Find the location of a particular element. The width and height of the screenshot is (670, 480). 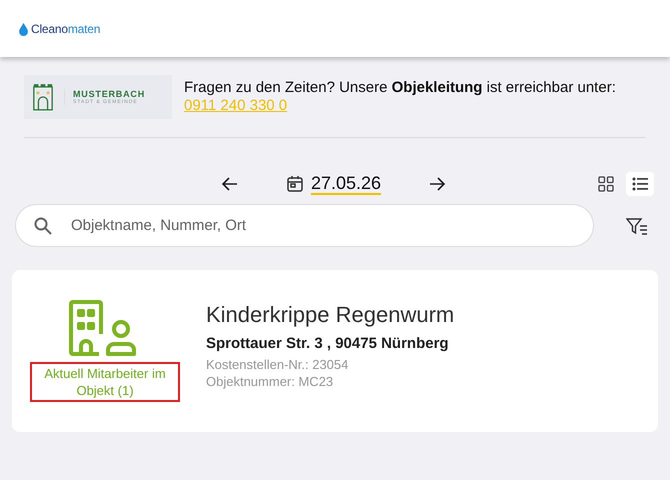

list-icon is located at coordinates (640, 184).